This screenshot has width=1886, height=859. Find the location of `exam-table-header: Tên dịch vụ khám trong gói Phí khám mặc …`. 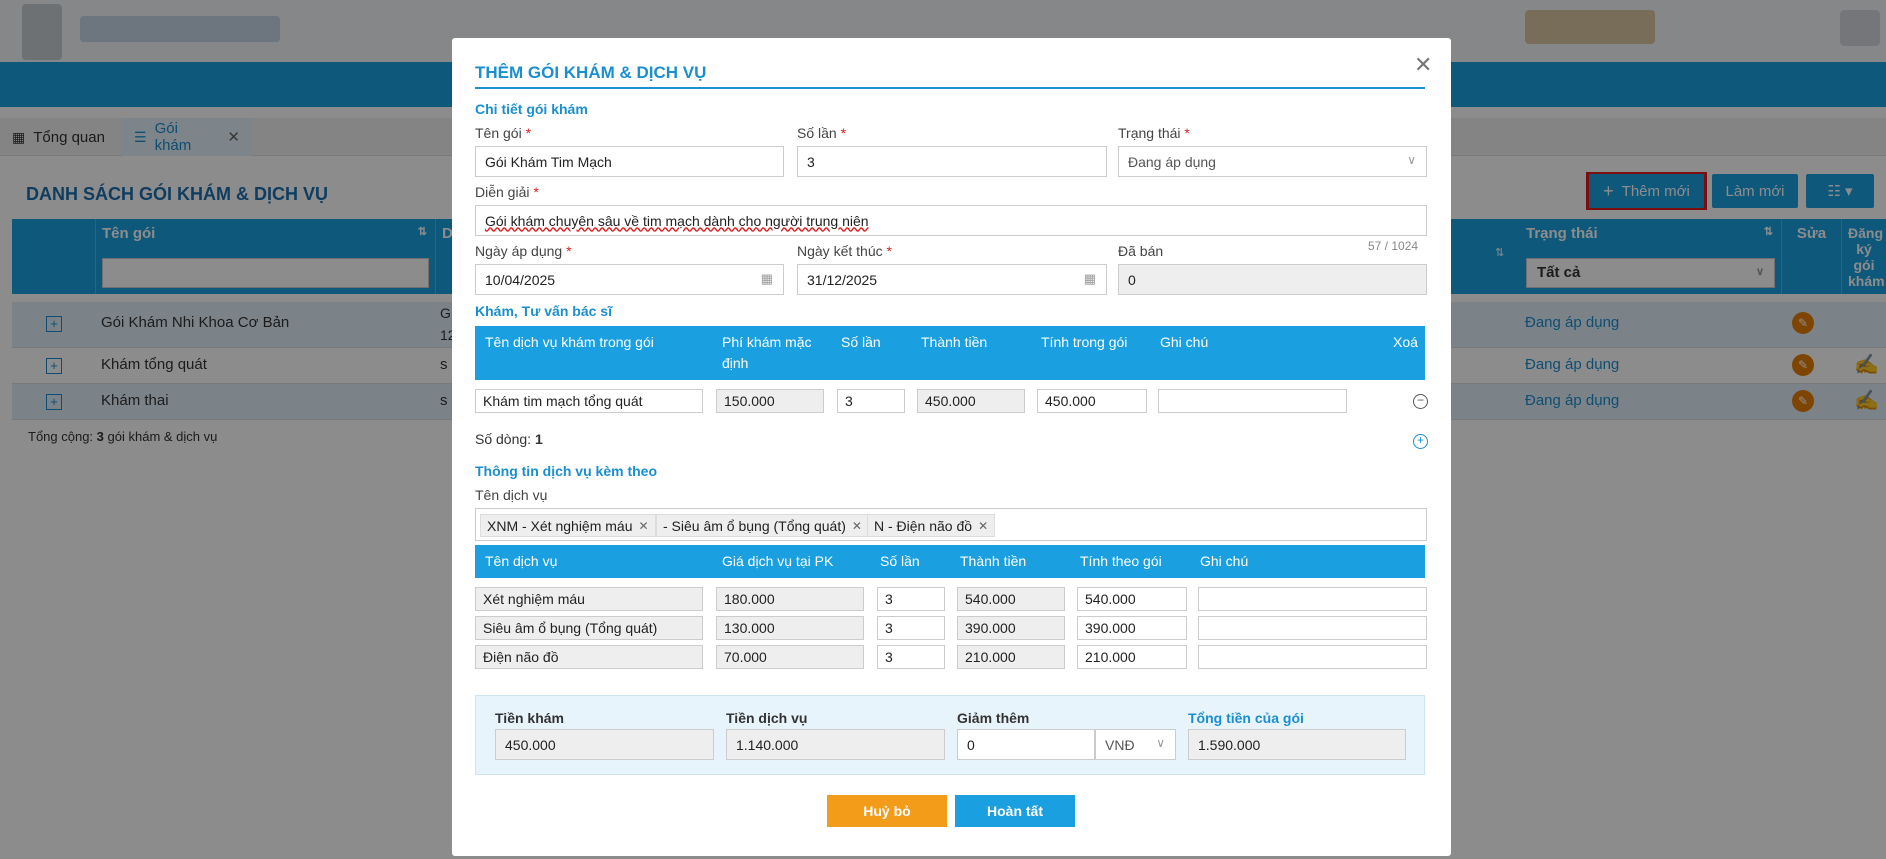

exam-table-header: Tên dịch vụ khám trong gói Phí khám mặc … is located at coordinates (950, 353).